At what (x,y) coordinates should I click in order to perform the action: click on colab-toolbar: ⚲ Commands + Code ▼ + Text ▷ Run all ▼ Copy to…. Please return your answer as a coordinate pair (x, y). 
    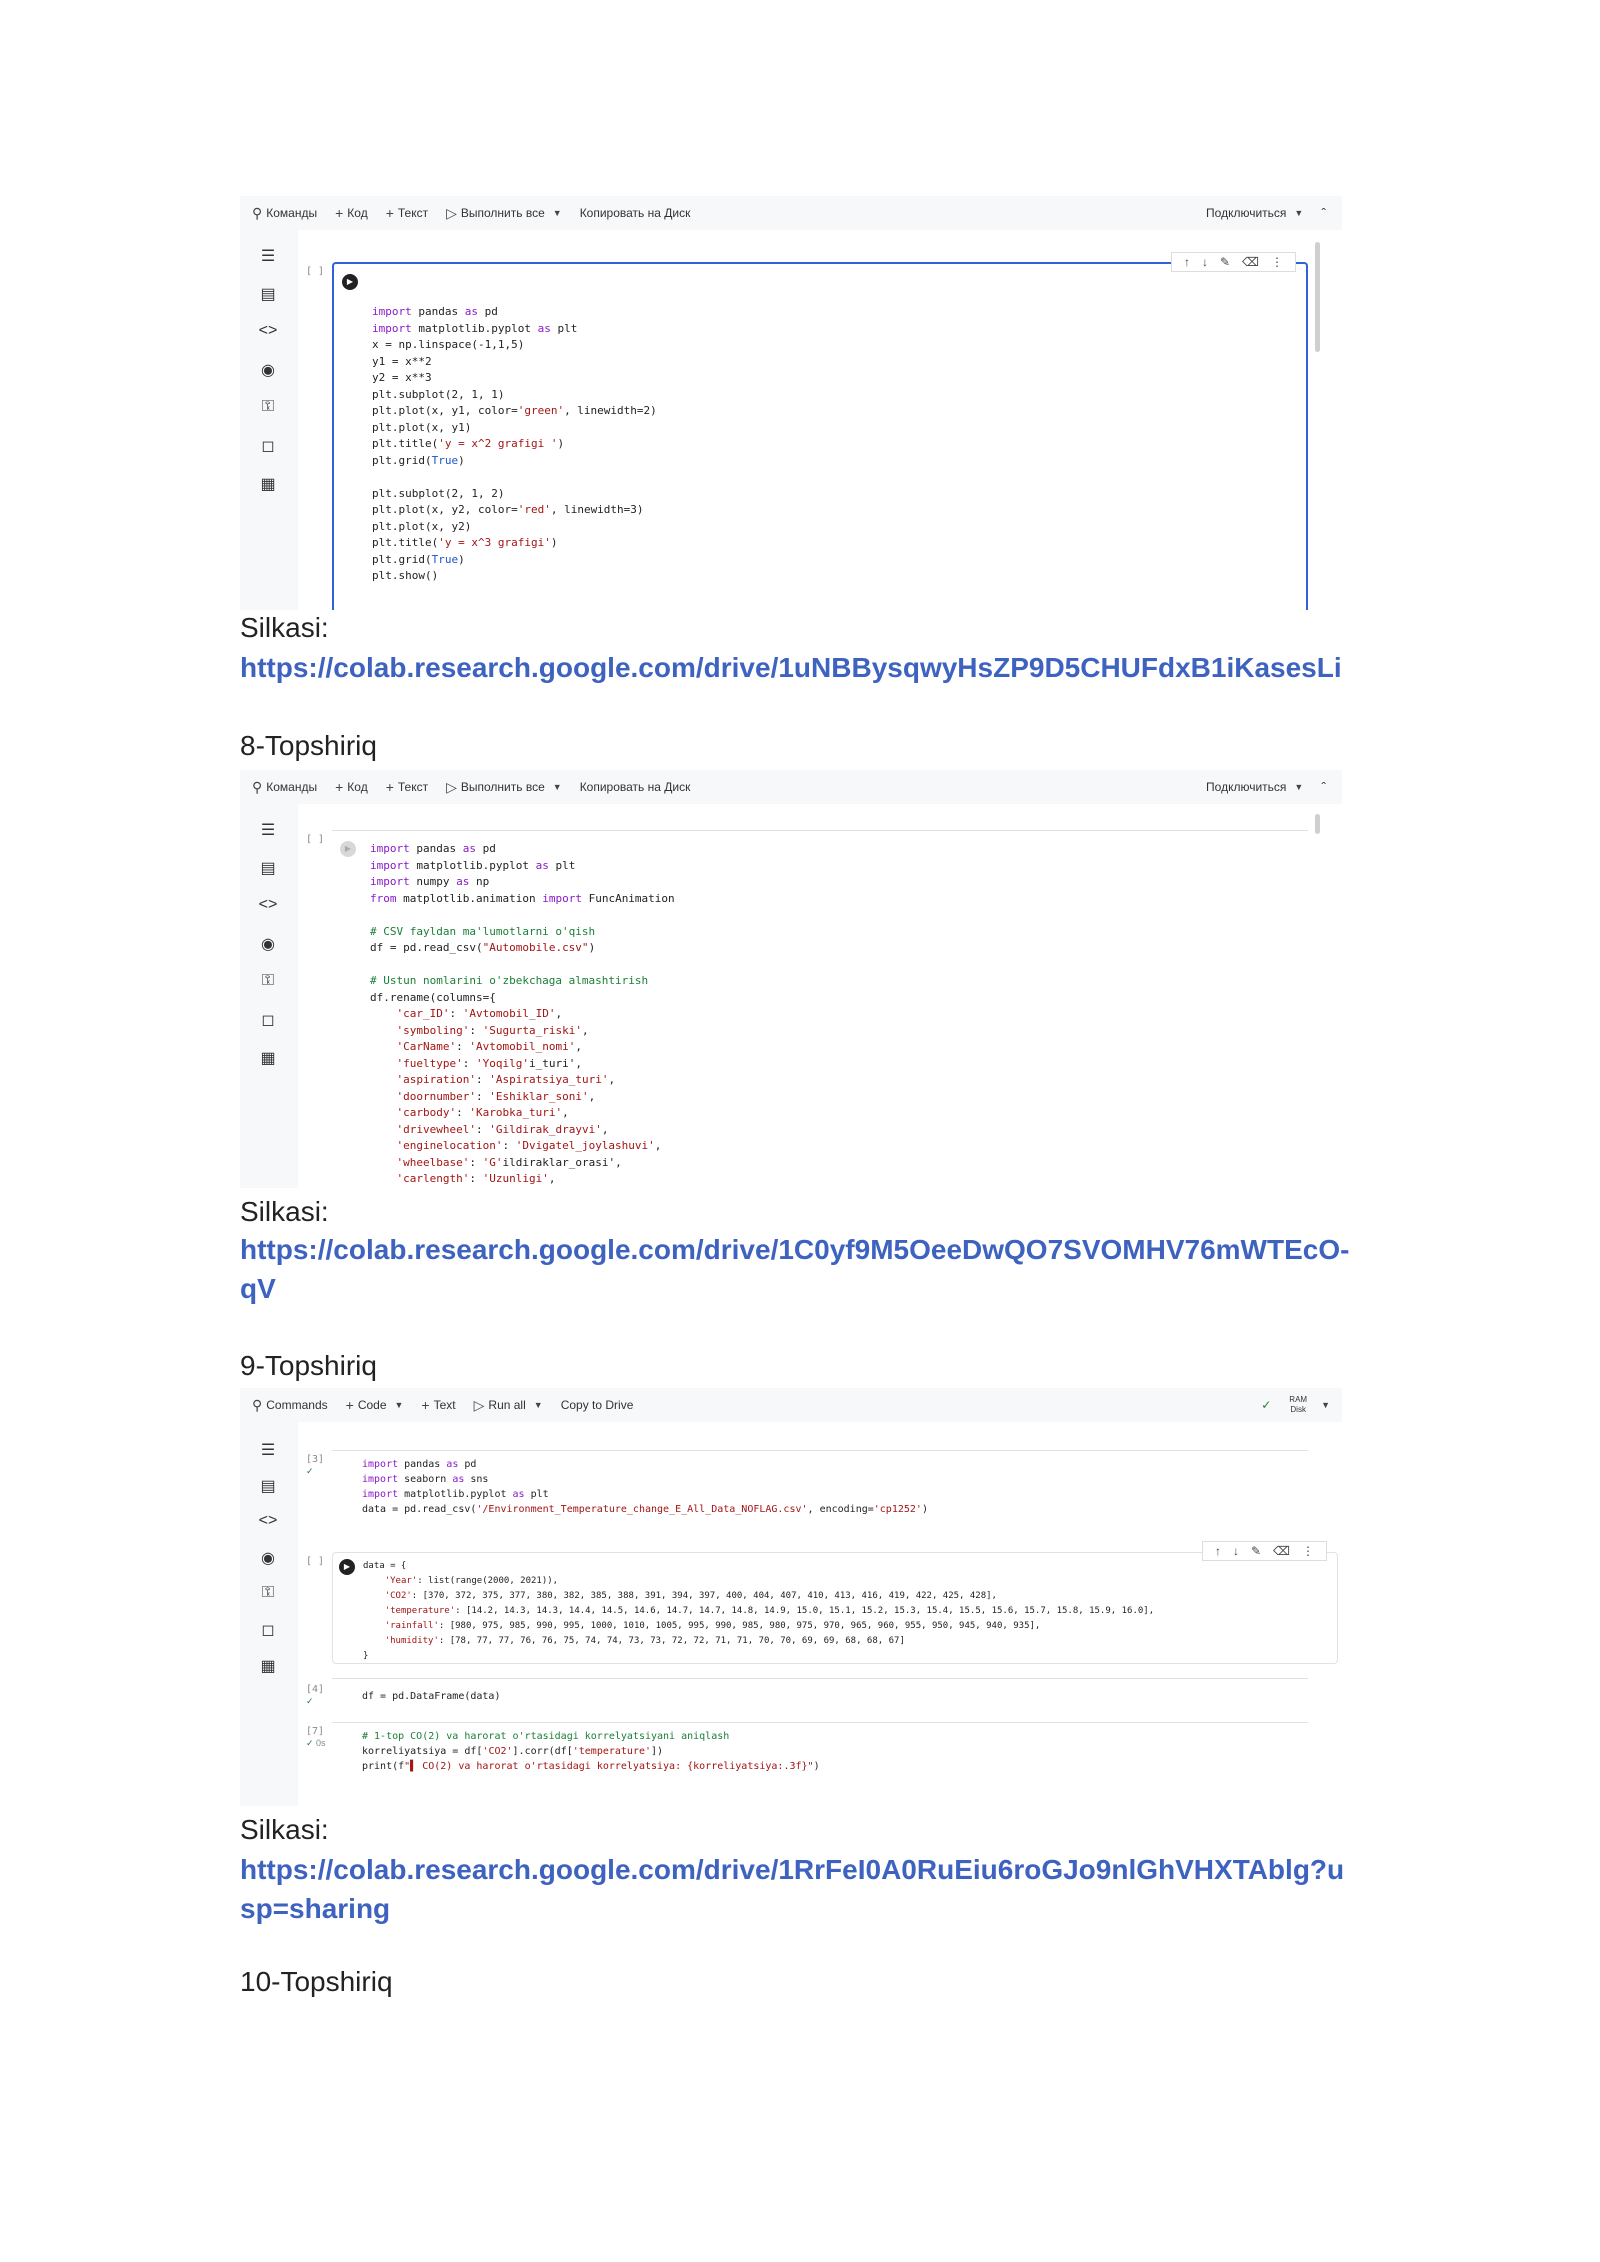
    Looking at the image, I should click on (791, 1405).